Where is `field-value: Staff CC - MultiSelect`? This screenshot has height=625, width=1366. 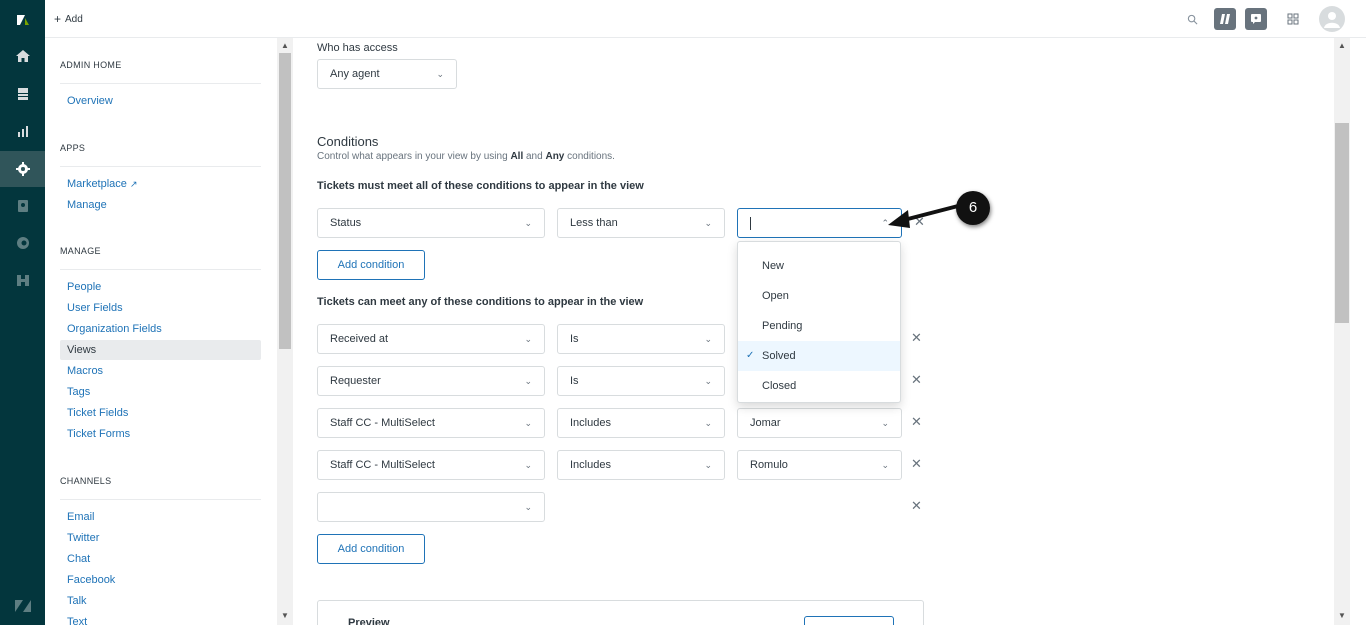 field-value: Staff CC - MultiSelect is located at coordinates (382, 465).